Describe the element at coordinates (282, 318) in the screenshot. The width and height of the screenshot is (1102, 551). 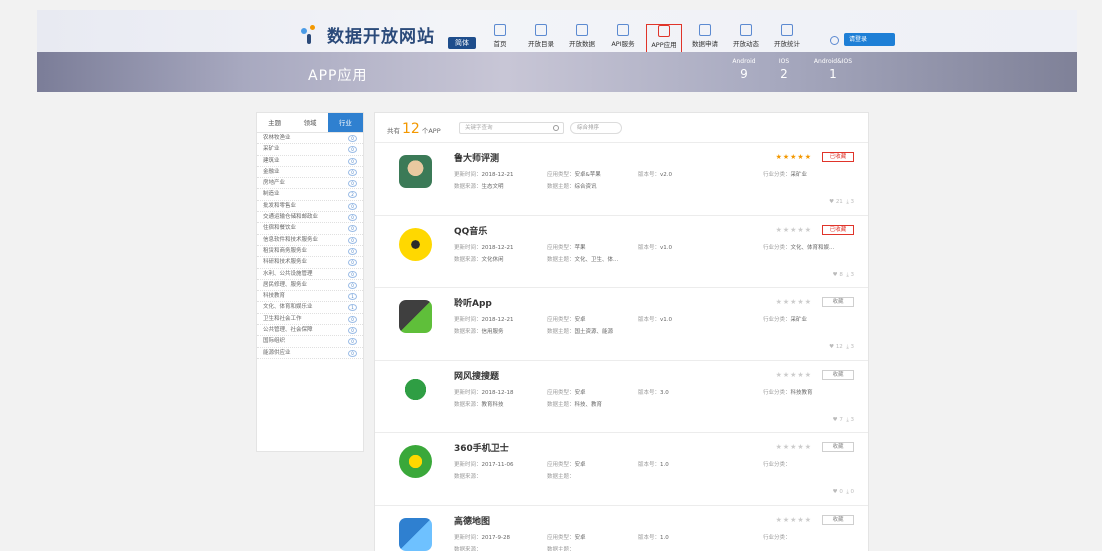
I see `category-label: 卫生和社会工作` at that location.